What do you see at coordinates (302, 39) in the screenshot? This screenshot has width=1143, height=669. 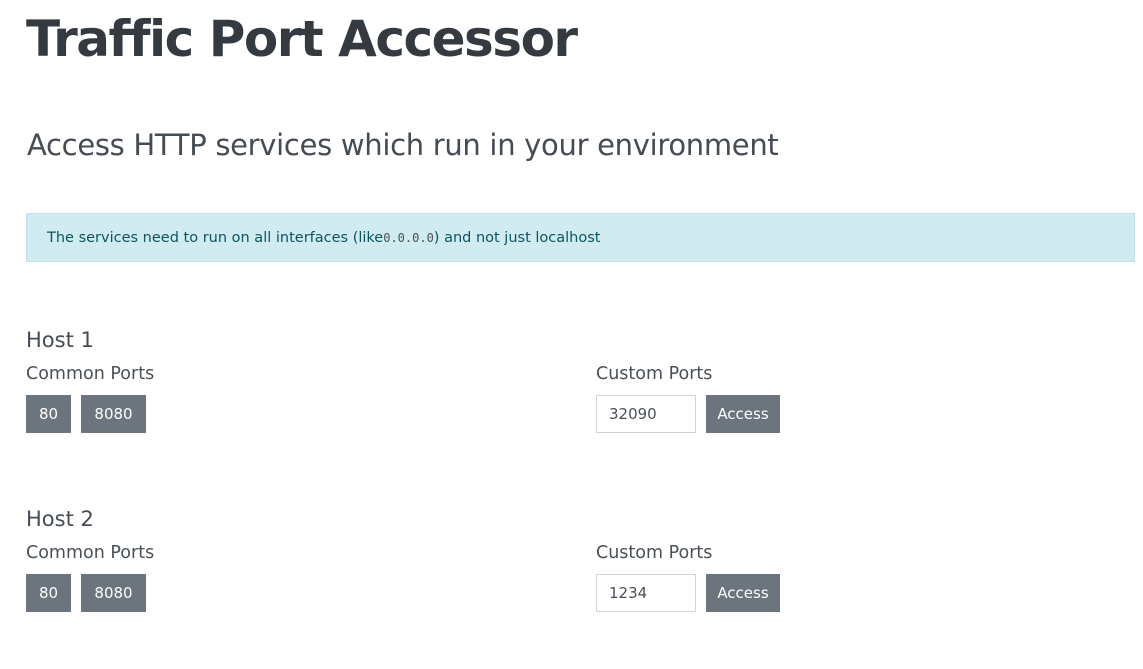 I see `page-title: Traffic Port Accessor` at bounding box center [302, 39].